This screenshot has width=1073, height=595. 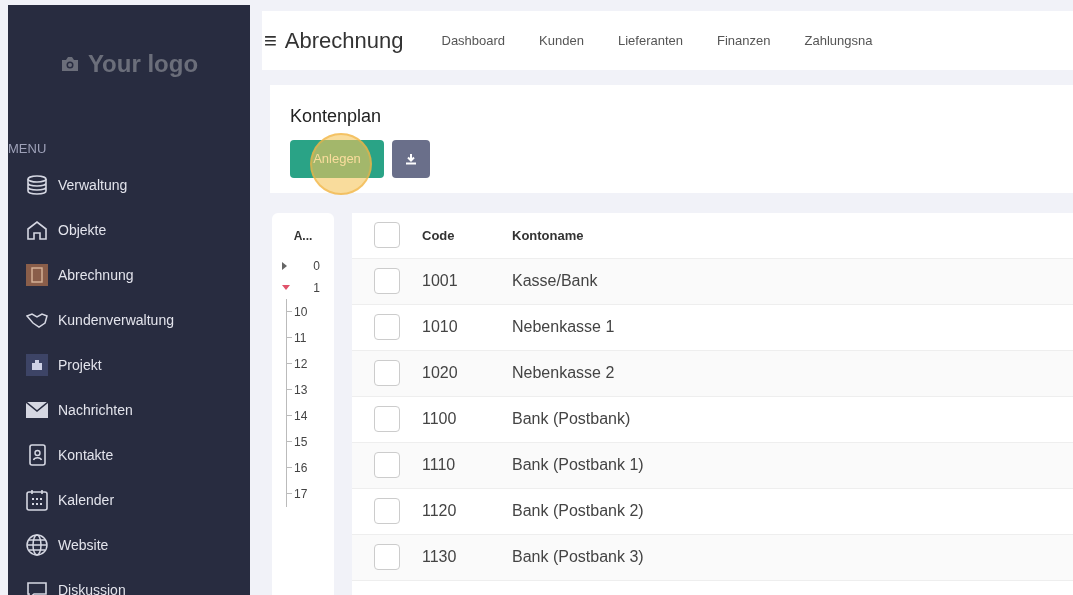 What do you see at coordinates (67, 545) in the screenshot?
I see `sidebar-item: Website` at bounding box center [67, 545].